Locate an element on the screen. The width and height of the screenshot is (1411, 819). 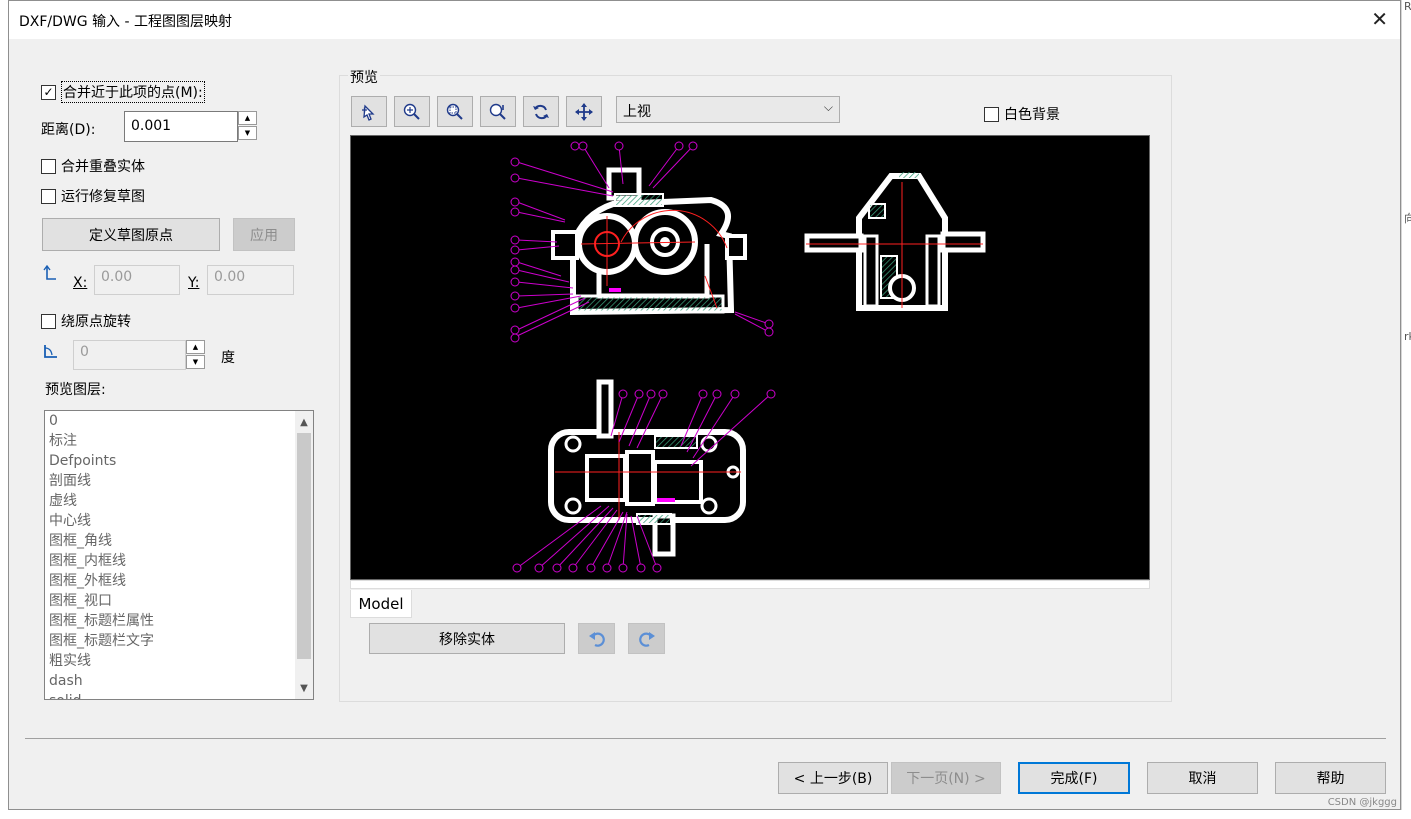
layer-list-item: Defpoints is located at coordinates (179, 461).